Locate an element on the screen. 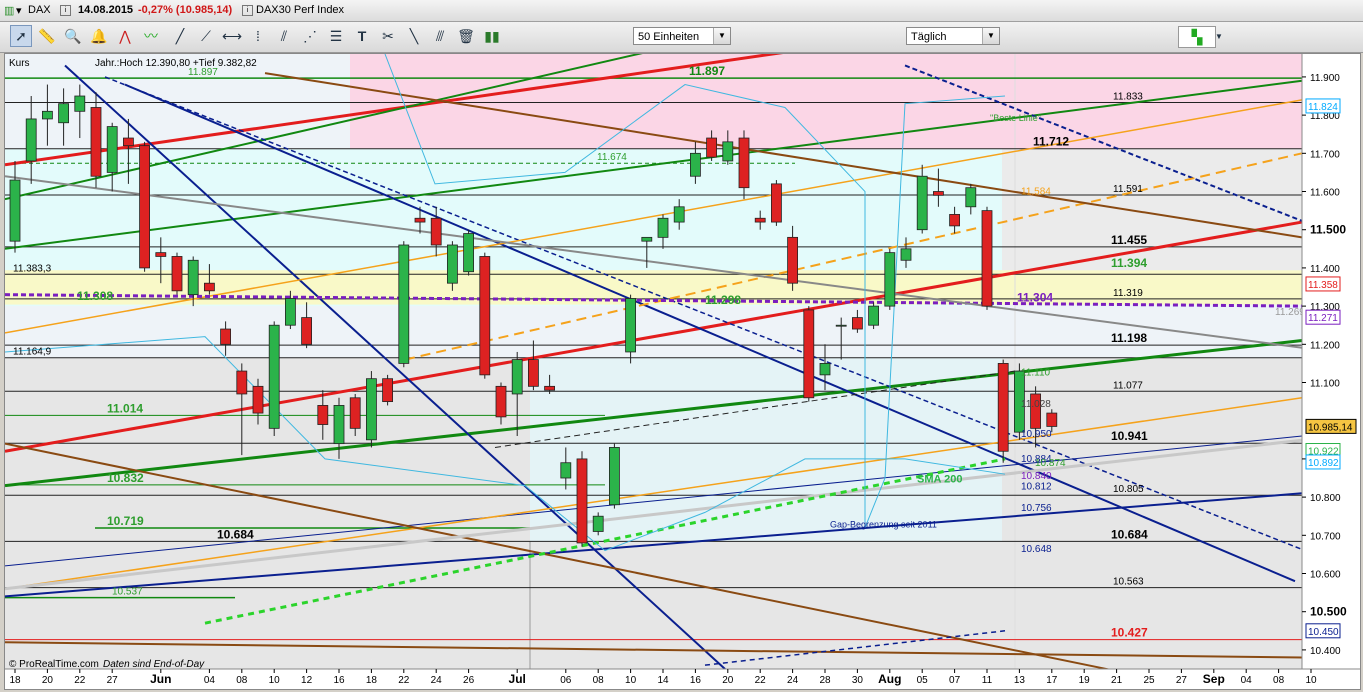 The image size is (1363, 692). annotation: Gap-Begrenzung seit 2011 is located at coordinates (883, 525).